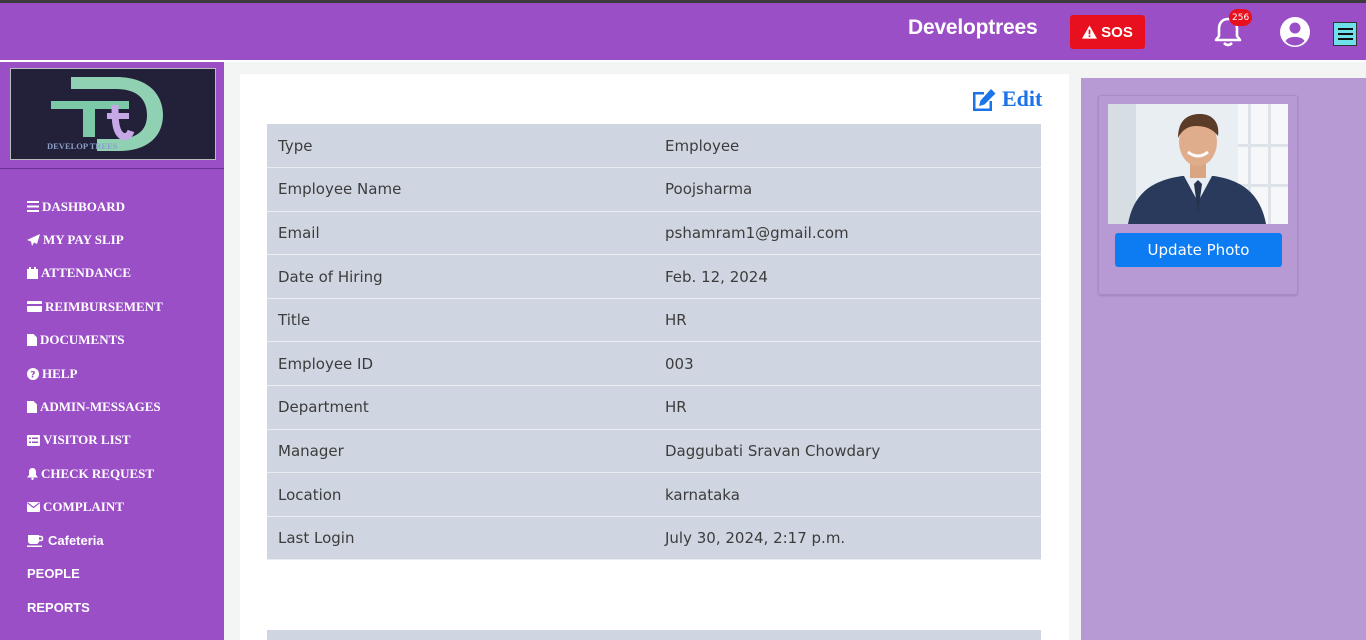 Image resolution: width=1366 pixels, height=640 pixels. Describe the element at coordinates (460, 364) in the screenshot. I see `detail-key: Employee ID` at that location.